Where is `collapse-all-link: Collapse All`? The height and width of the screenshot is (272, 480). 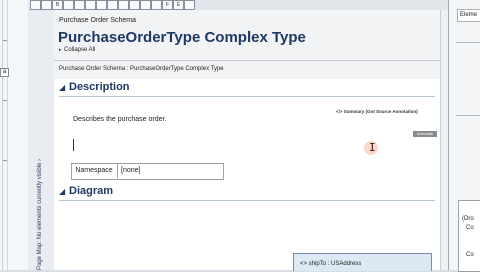
collapse-all-link: Collapse All is located at coordinates (79, 50).